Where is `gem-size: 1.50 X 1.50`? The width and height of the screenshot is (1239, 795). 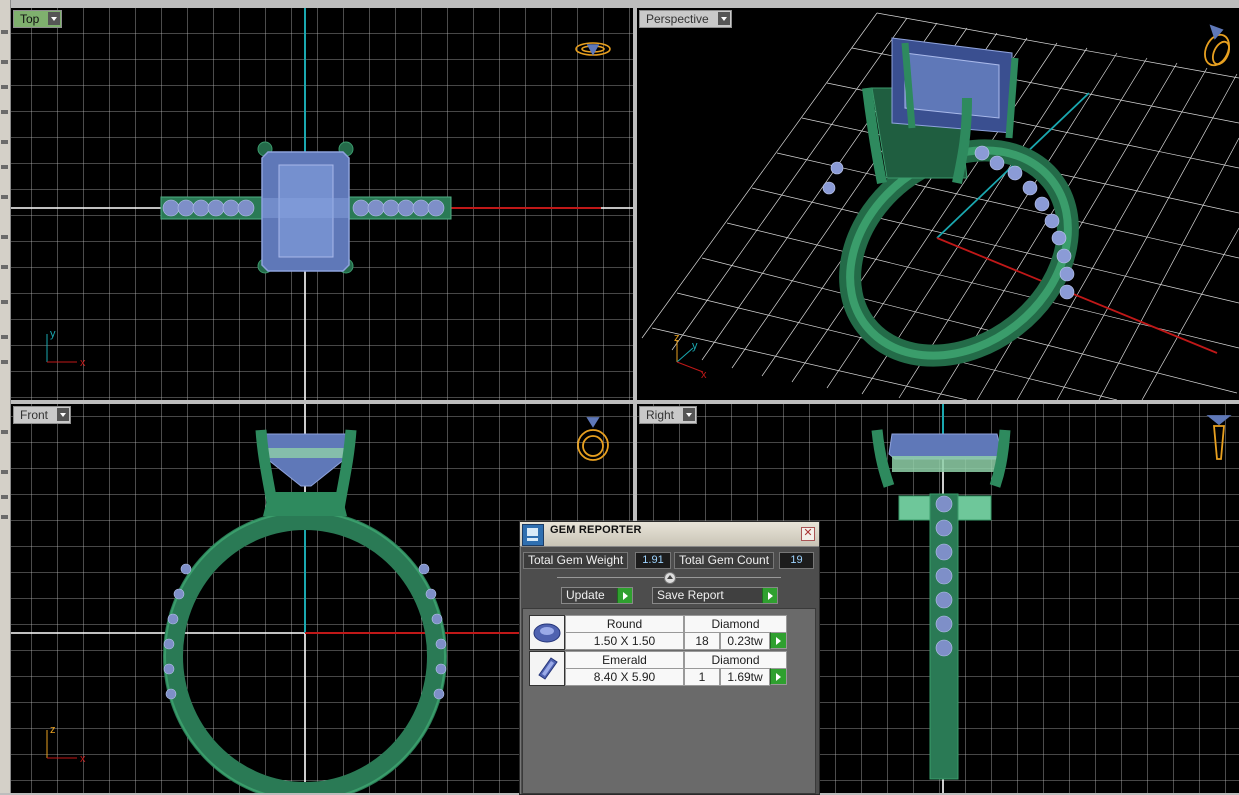
gem-size: 1.50 X 1.50 is located at coordinates (624, 641).